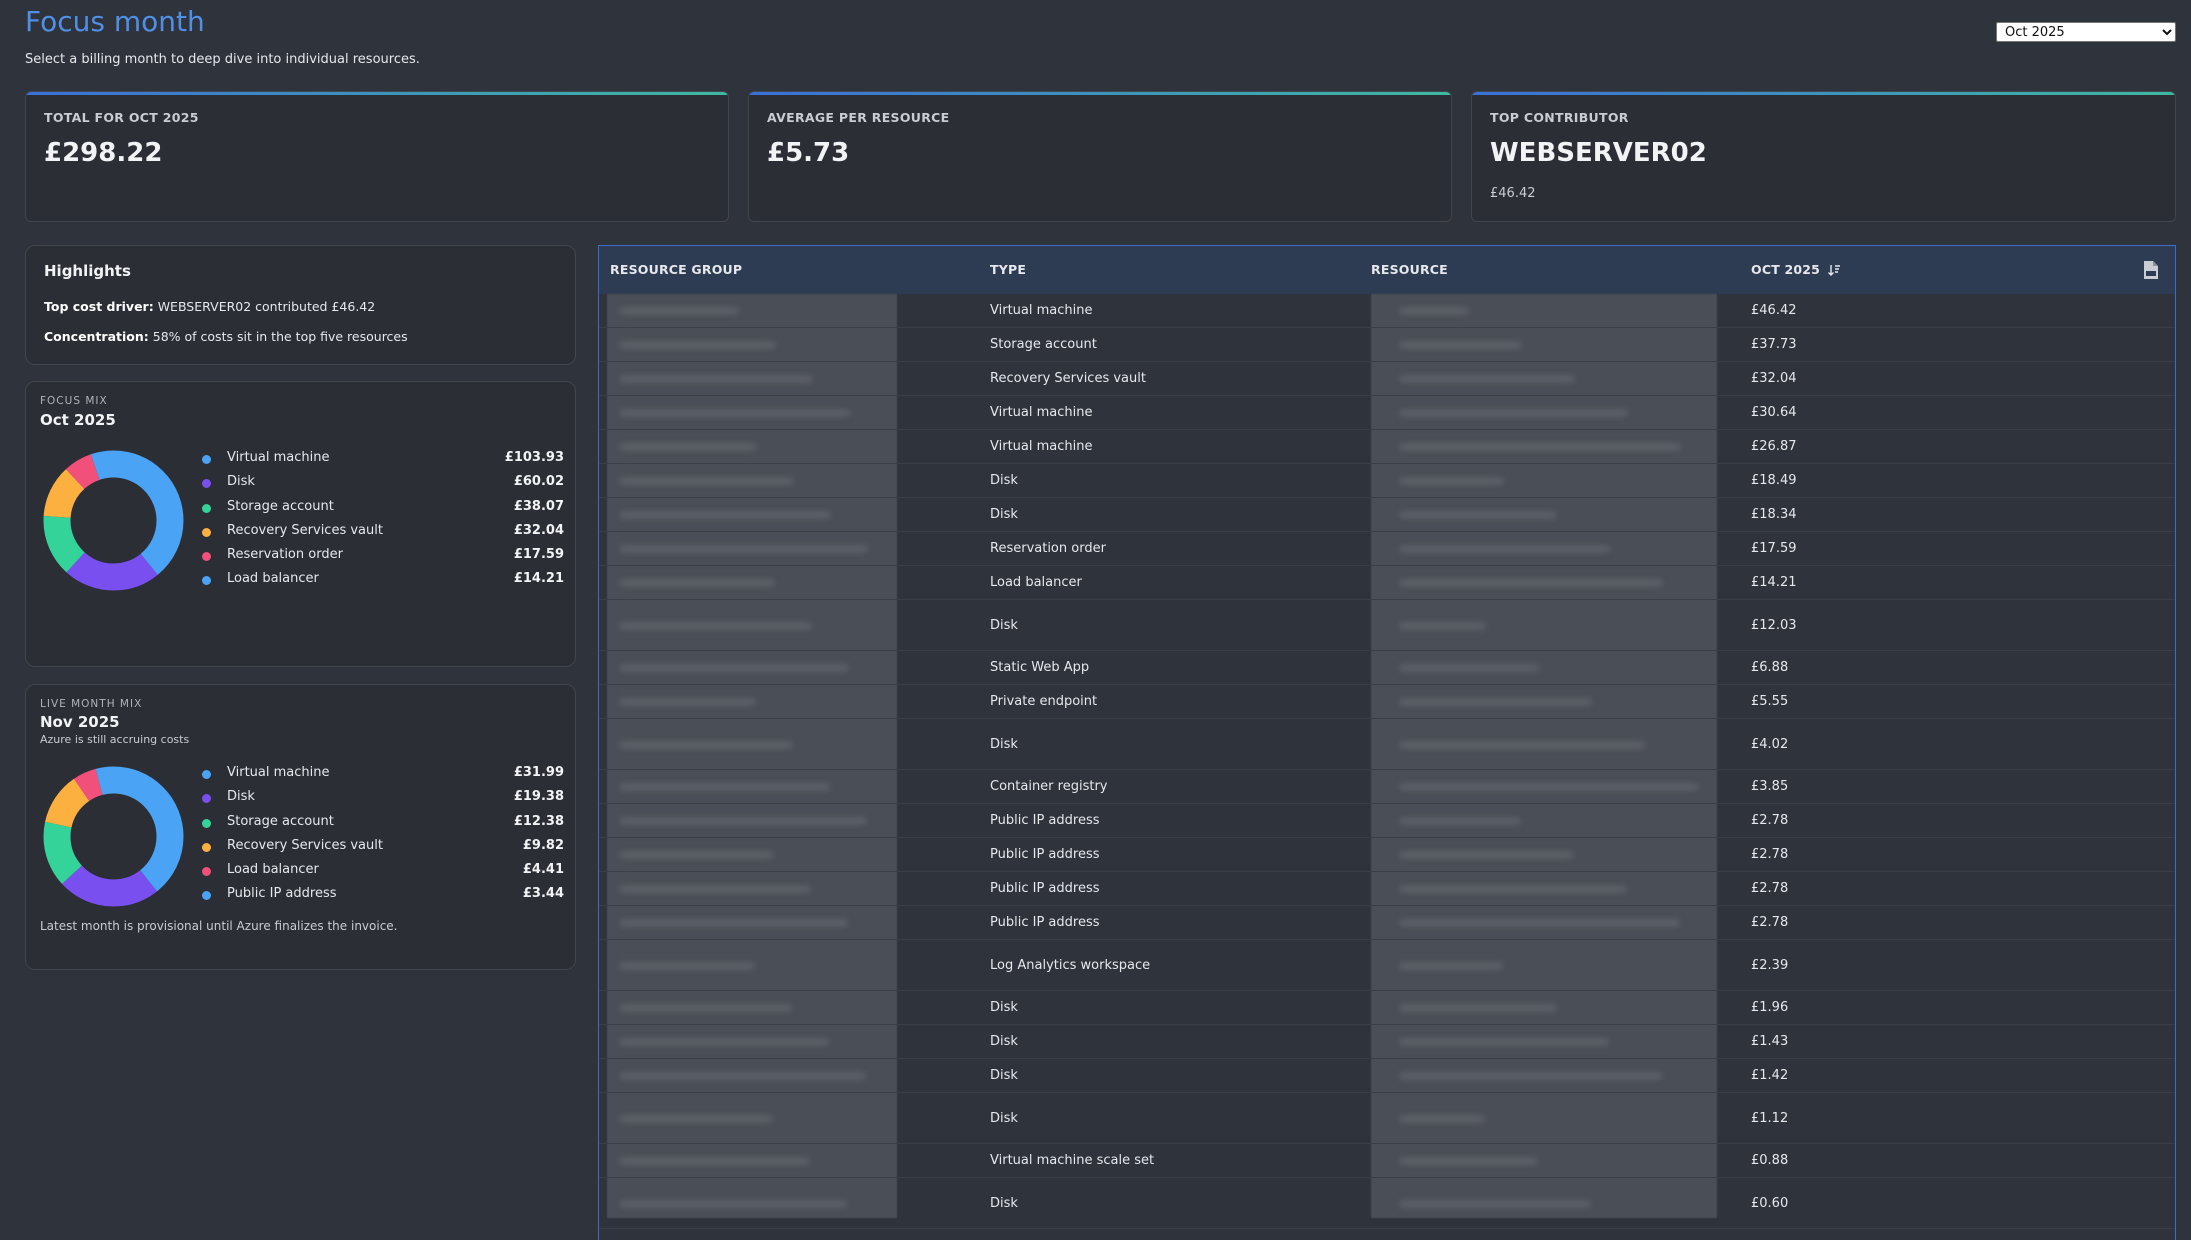 The height and width of the screenshot is (1240, 2191). Describe the element at coordinates (543, 870) in the screenshot. I see `legend-value: £4.41` at that location.